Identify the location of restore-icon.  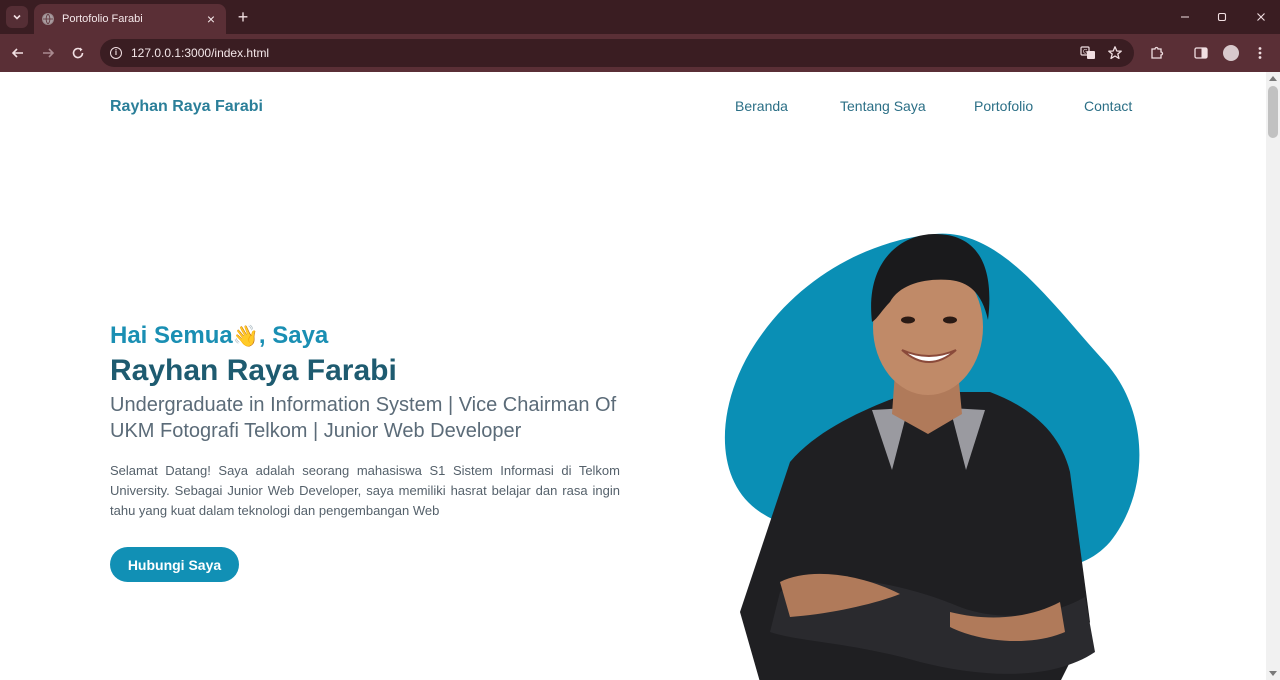
(1222, 17).